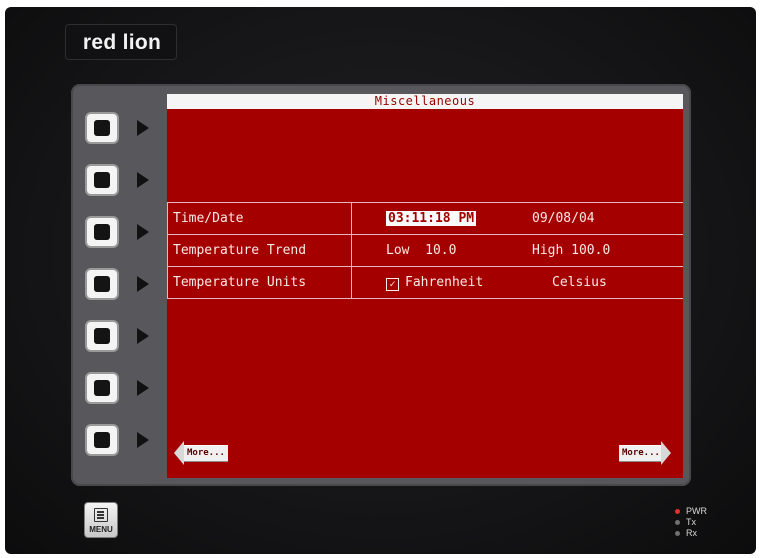  What do you see at coordinates (444, 282) in the screenshot?
I see `fahrenheit-label: Fahrenheit` at bounding box center [444, 282].